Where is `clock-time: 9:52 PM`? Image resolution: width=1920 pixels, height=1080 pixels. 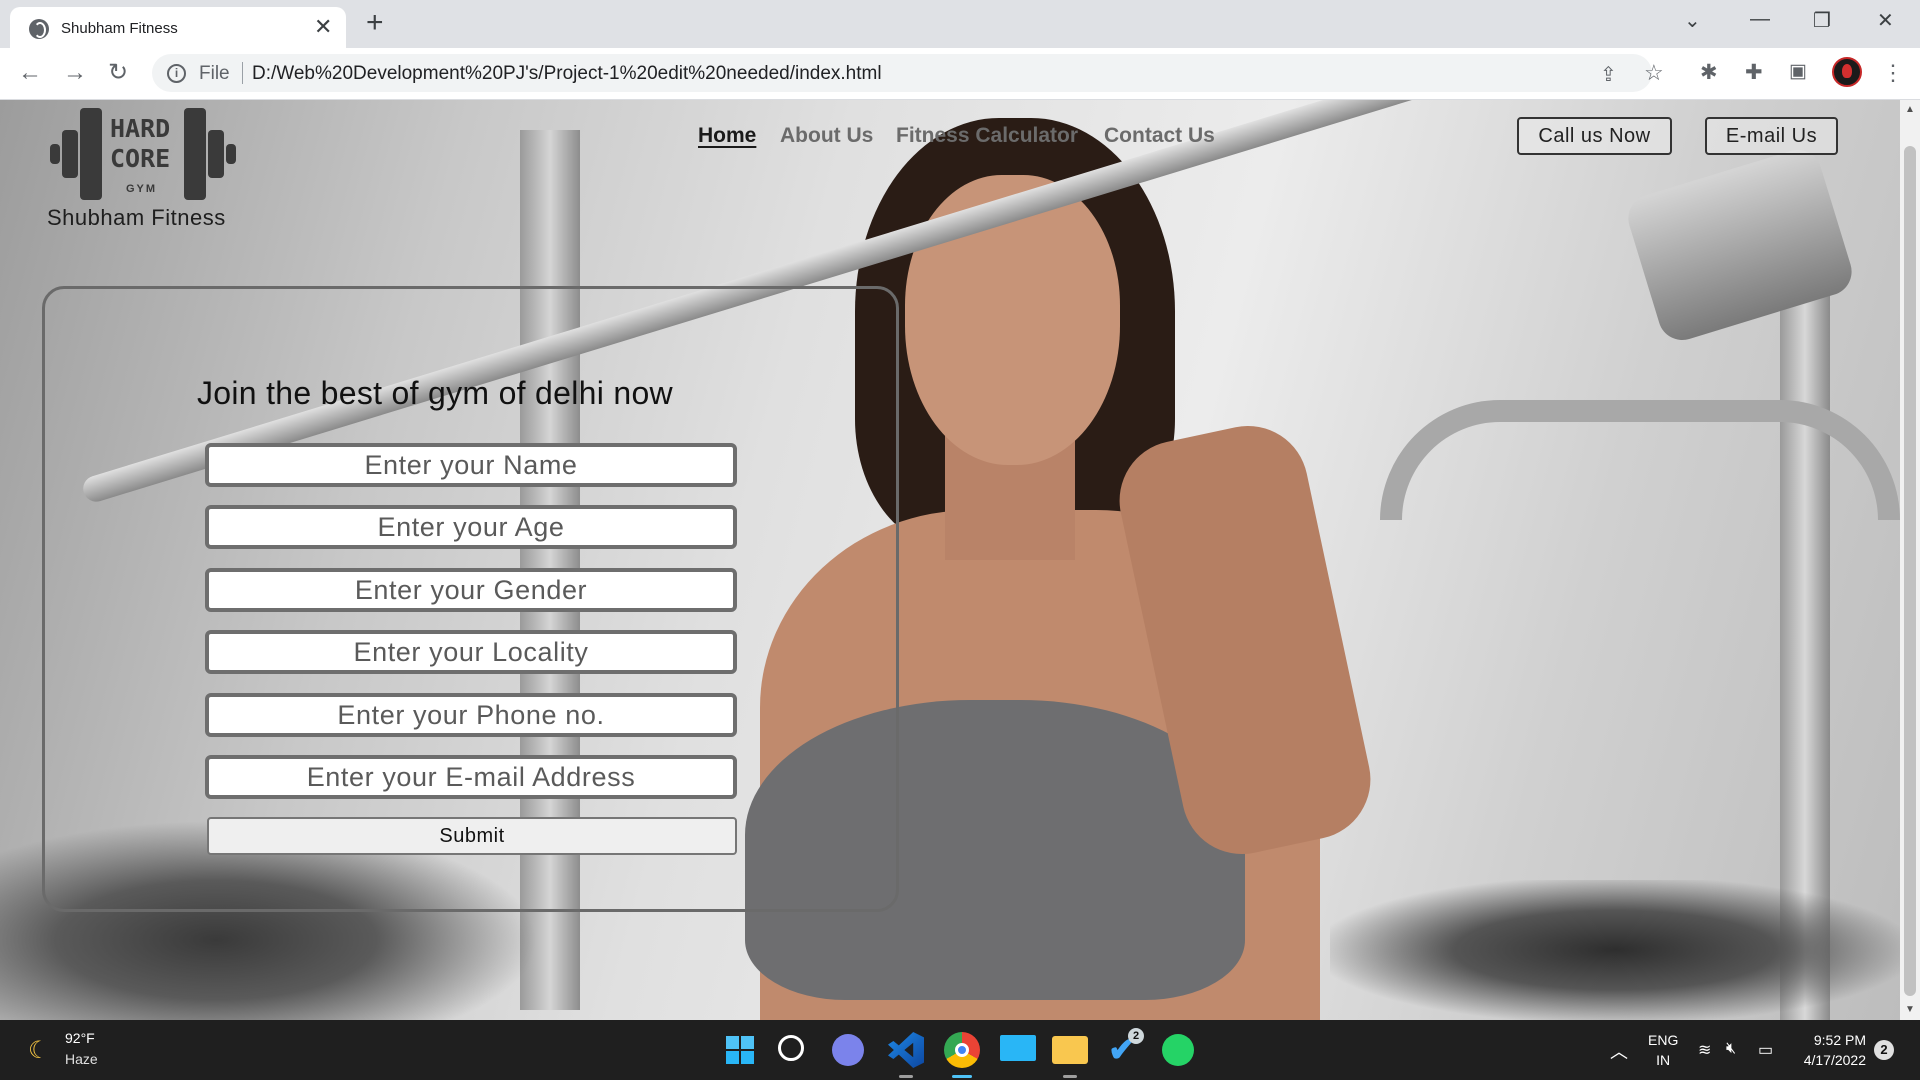
clock-time: 9:52 PM is located at coordinates (1839, 1040).